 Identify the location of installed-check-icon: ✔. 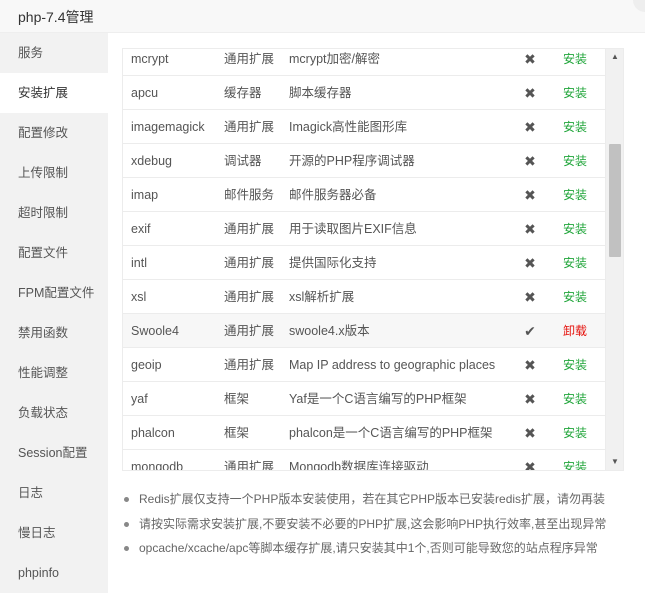
(530, 331).